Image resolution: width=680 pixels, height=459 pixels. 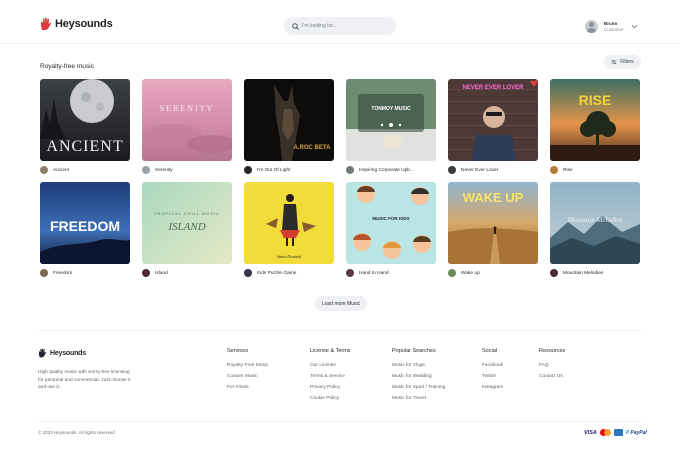 I want to click on track-card: Annie Deminal Kids Puzzle Game, so click(x=289, y=230).